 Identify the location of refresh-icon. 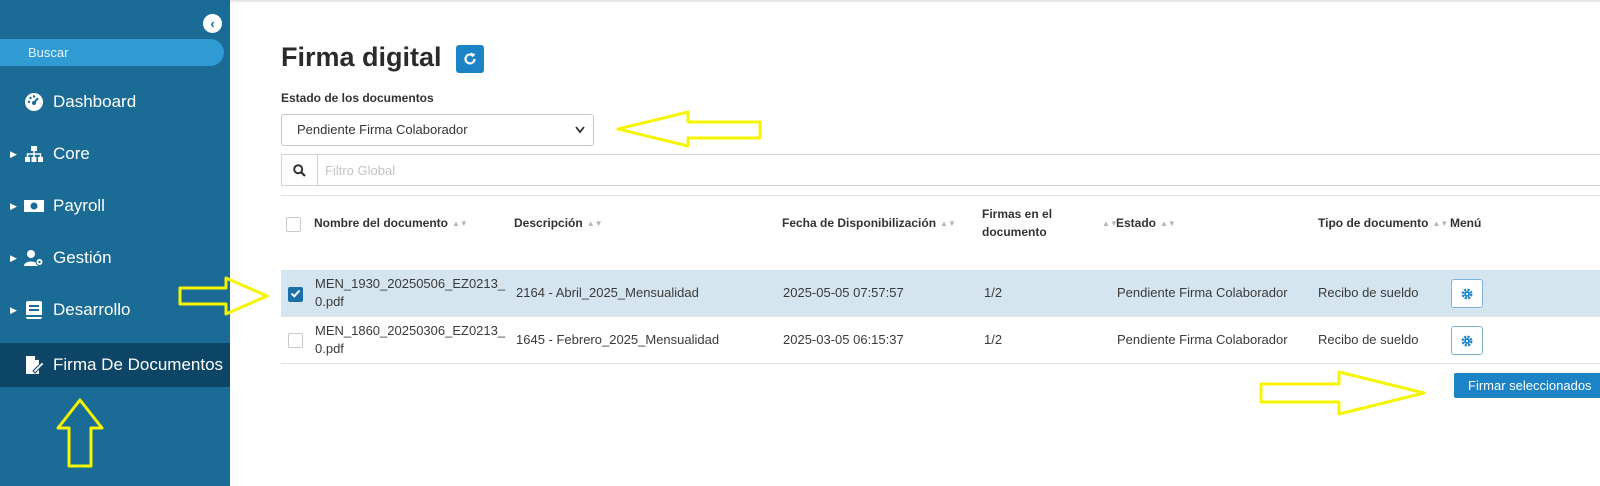
(470, 58).